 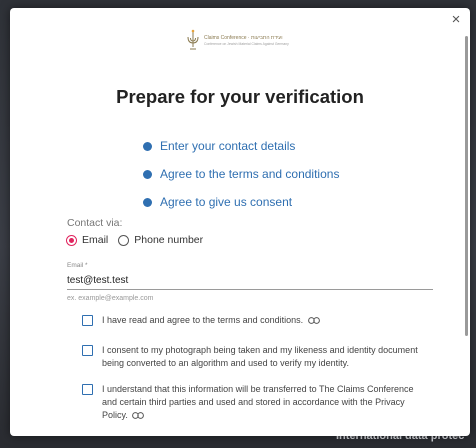 What do you see at coordinates (87, 320) in the screenshot?
I see `terms-checkbox` at bounding box center [87, 320].